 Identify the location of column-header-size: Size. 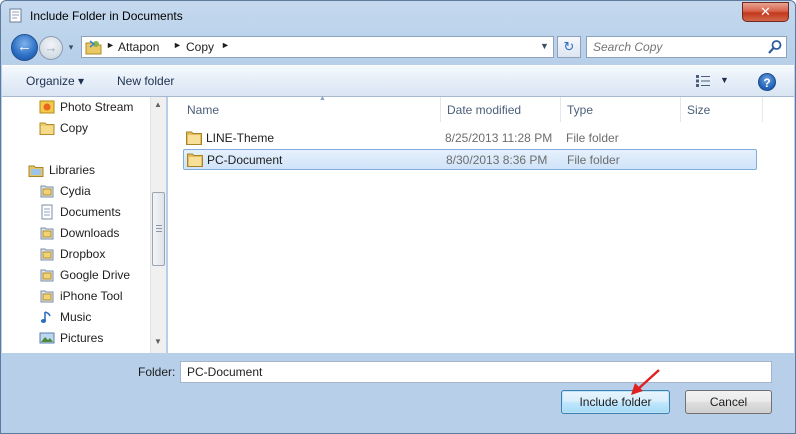
(722, 109).